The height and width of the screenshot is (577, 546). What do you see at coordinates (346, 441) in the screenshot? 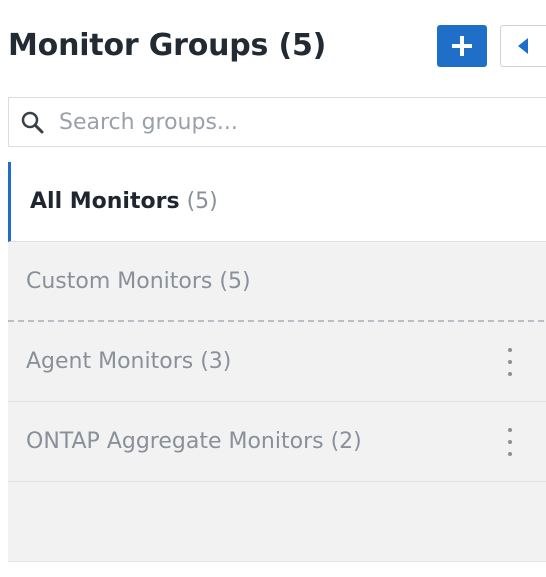
I see `group-item-count: (2)` at bounding box center [346, 441].